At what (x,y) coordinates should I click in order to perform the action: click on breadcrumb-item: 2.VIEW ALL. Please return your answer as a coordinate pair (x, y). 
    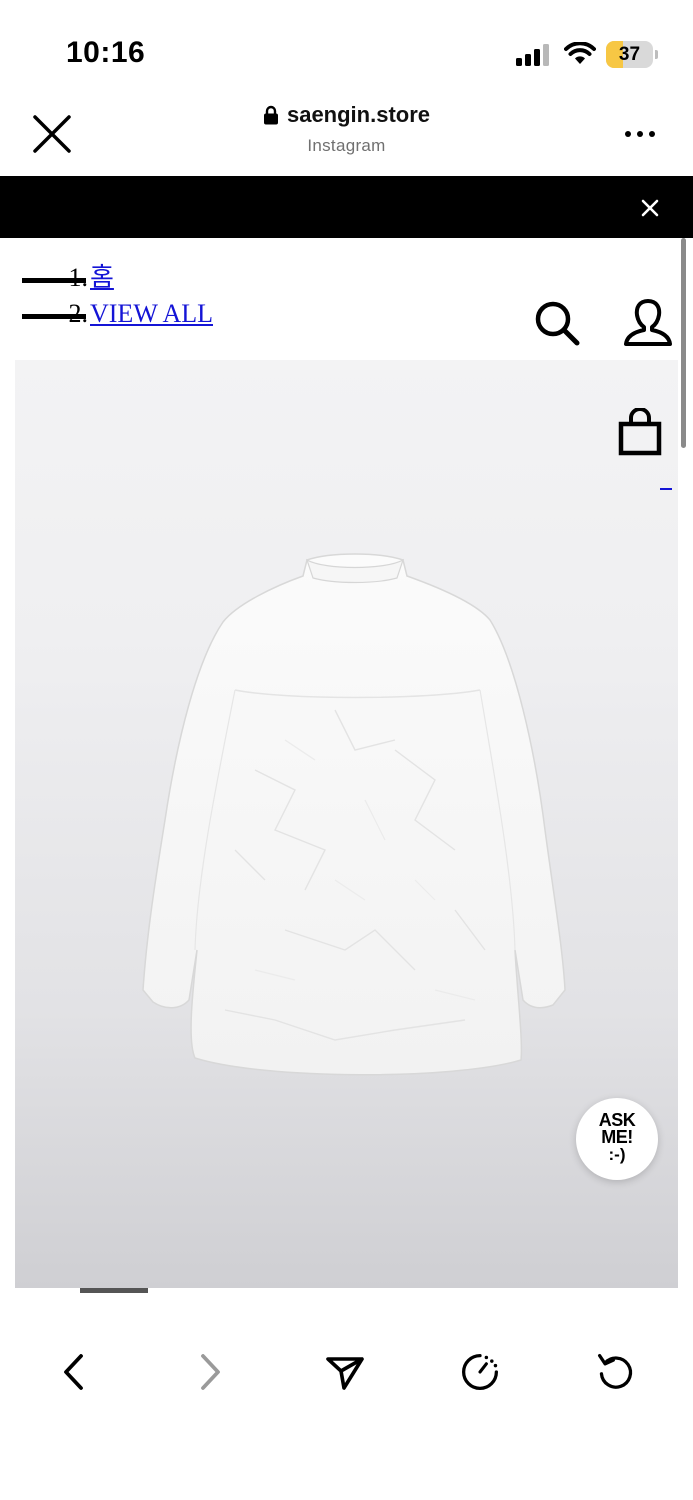
    Looking at the image, I should click on (117, 314).